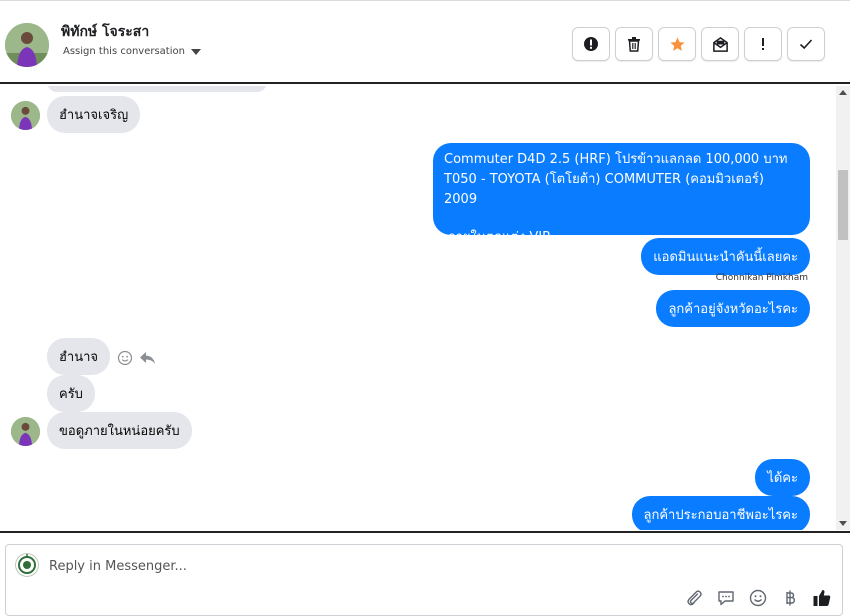  Describe the element at coordinates (694, 598) in the screenshot. I see `paperclip-icon` at that location.